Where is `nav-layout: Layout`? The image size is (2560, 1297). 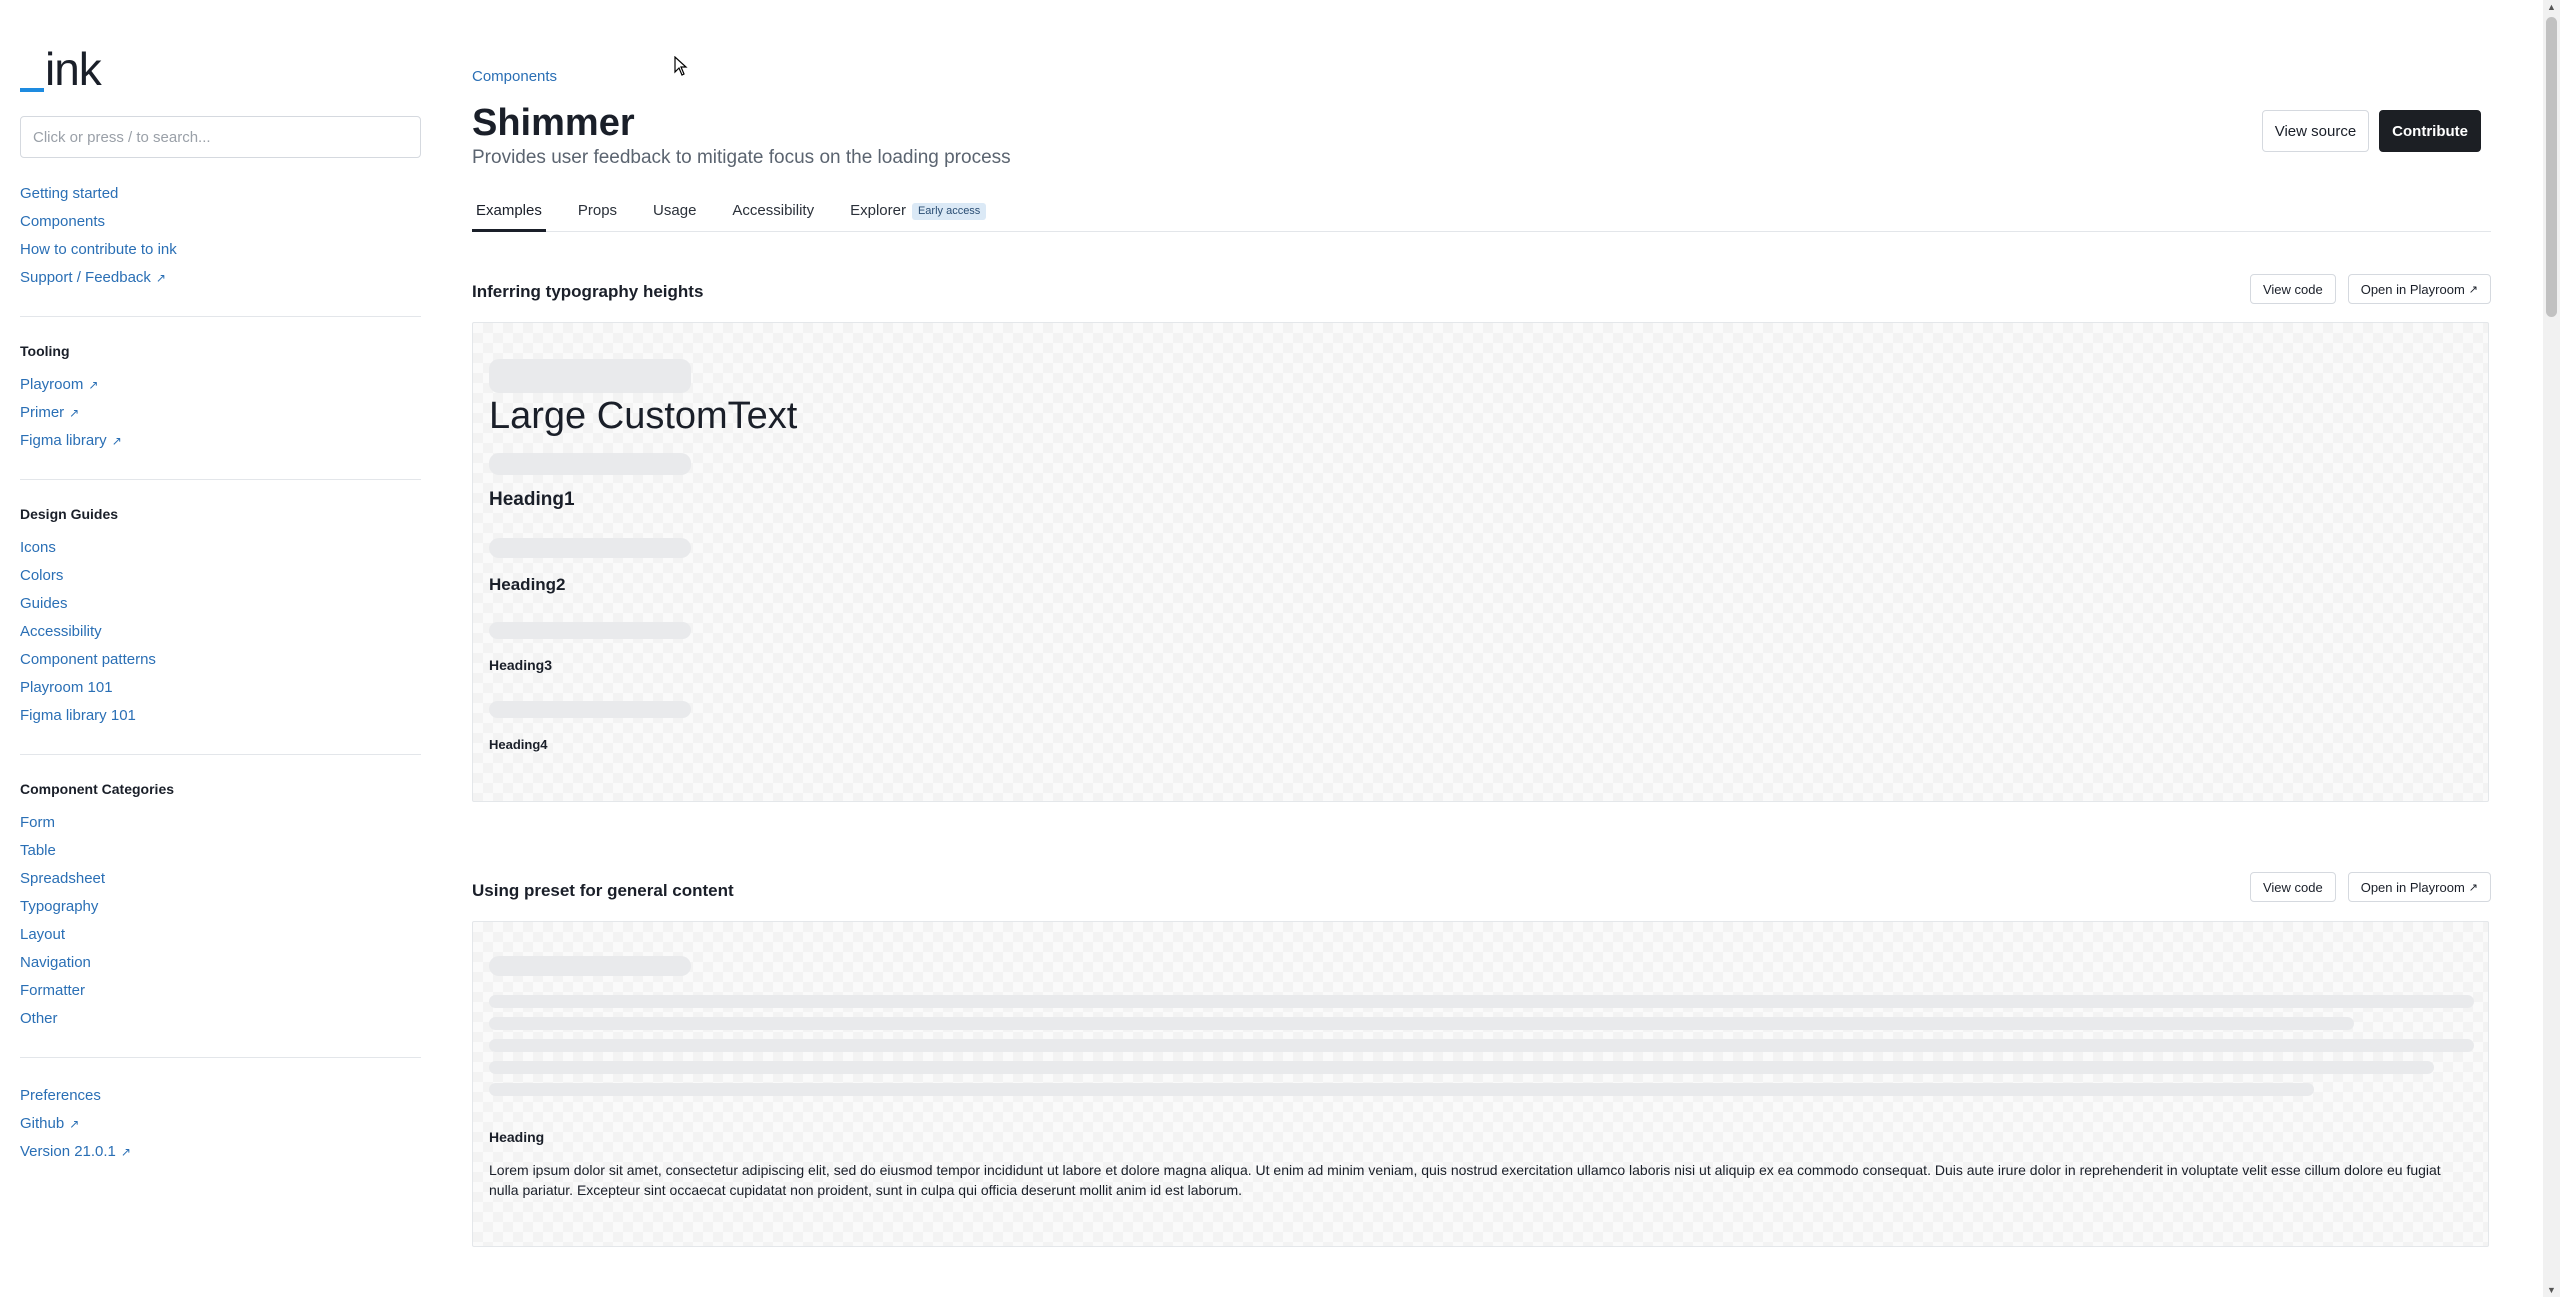 nav-layout: Layout is located at coordinates (220, 935).